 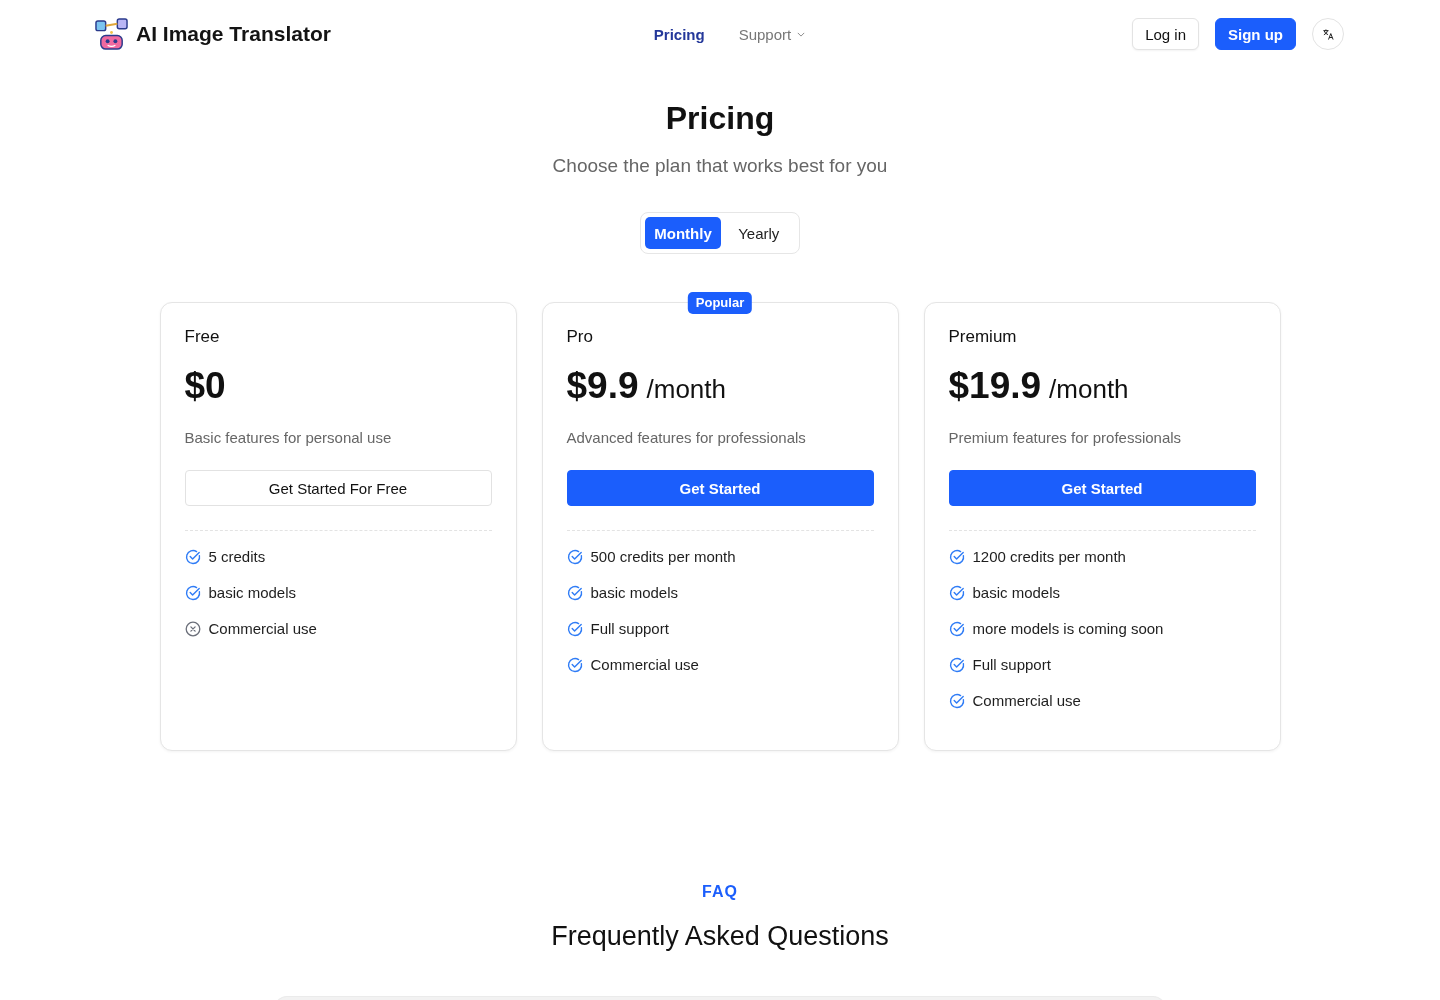 What do you see at coordinates (1049, 557) in the screenshot?
I see `feature-text: 1200 credits per month` at bounding box center [1049, 557].